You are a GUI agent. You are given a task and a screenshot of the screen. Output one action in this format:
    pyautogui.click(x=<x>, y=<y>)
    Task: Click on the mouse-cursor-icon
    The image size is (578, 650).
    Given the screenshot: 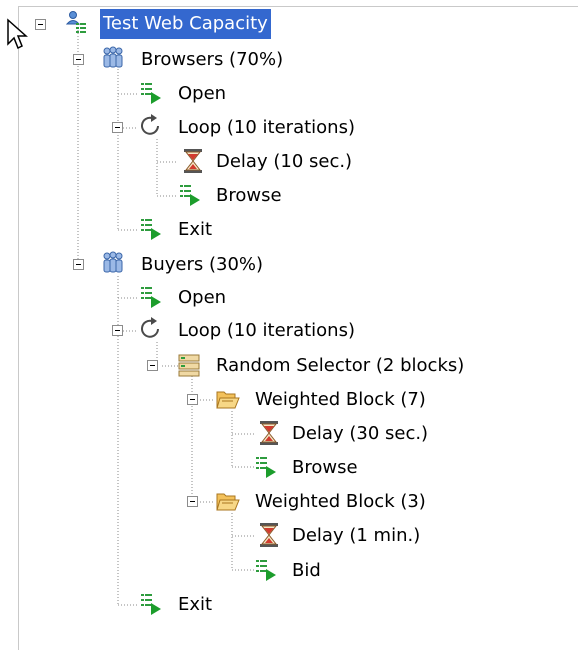 What is the action you would take?
    pyautogui.click(x=17, y=34)
    